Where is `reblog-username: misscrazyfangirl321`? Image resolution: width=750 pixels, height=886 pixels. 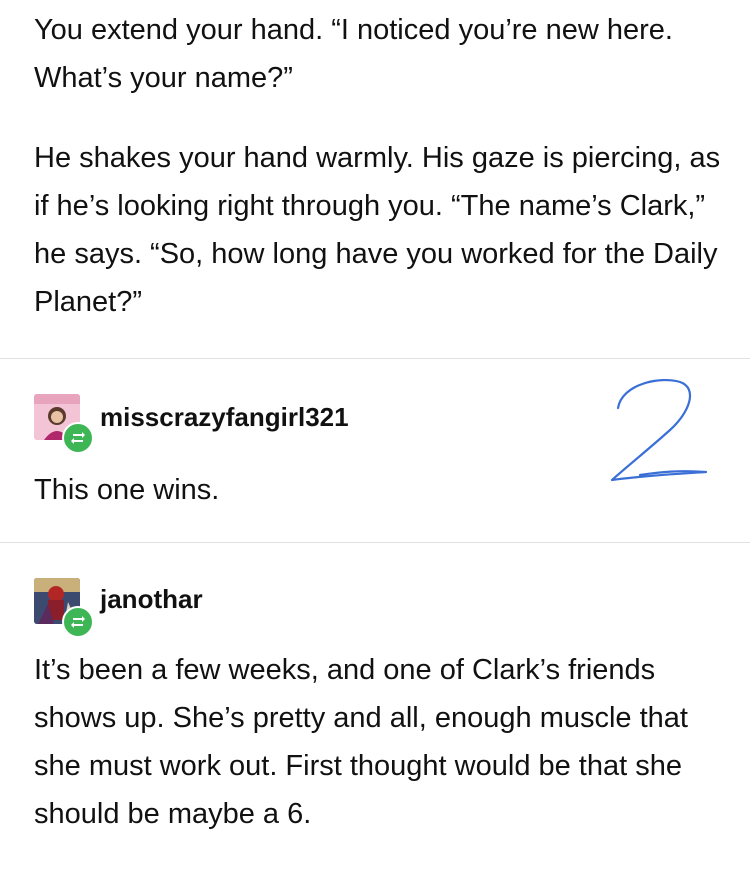
reblog-username: misscrazyfangirl321 is located at coordinates (224, 417).